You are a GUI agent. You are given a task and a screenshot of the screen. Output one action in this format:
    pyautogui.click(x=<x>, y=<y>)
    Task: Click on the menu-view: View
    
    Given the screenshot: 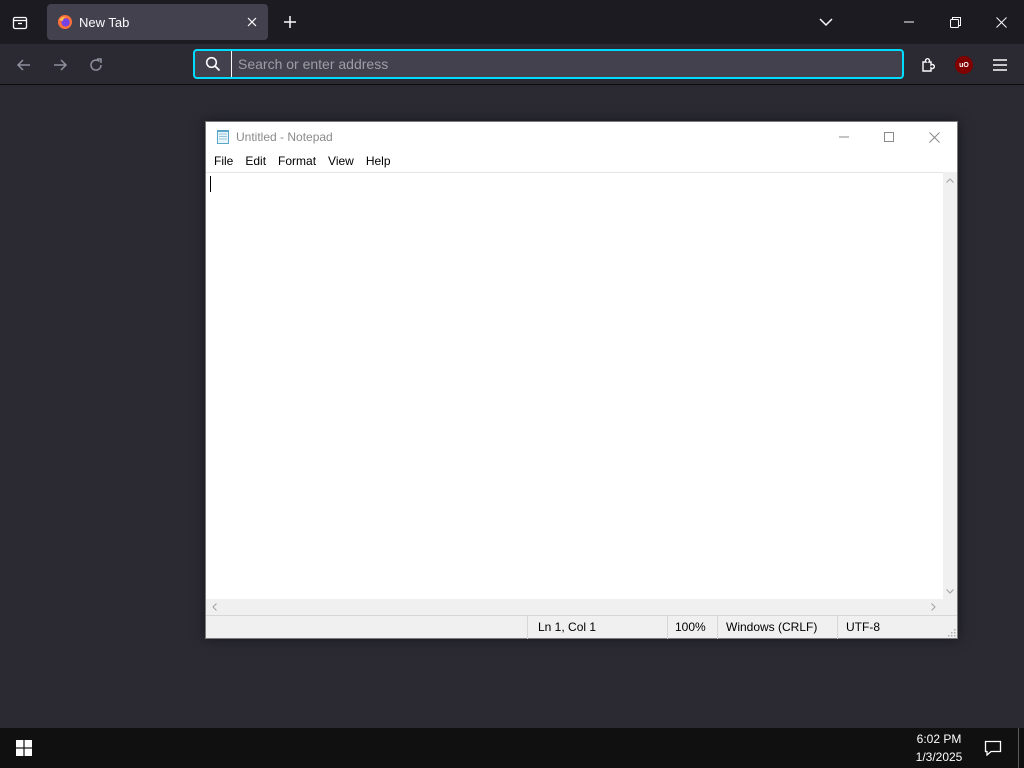 What is the action you would take?
    pyautogui.click(x=341, y=161)
    